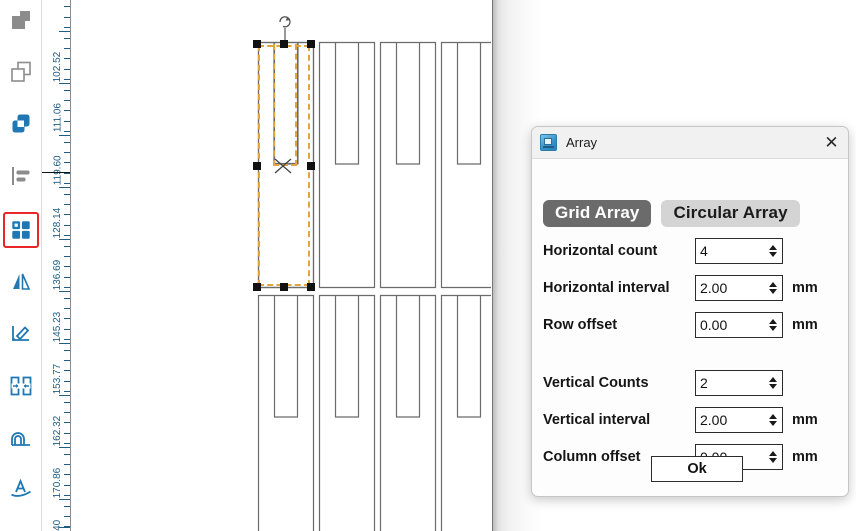 This screenshot has height=531, width=856. Describe the element at coordinates (257, 44) in the screenshot. I see `handle-top-left` at that location.